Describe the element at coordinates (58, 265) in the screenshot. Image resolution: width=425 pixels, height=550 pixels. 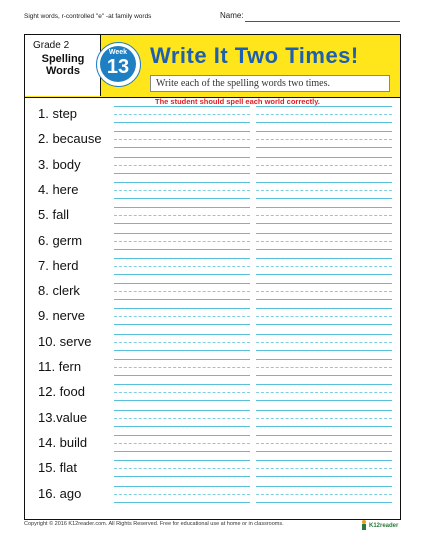
I see `spelling-word: 7. herd` at that location.